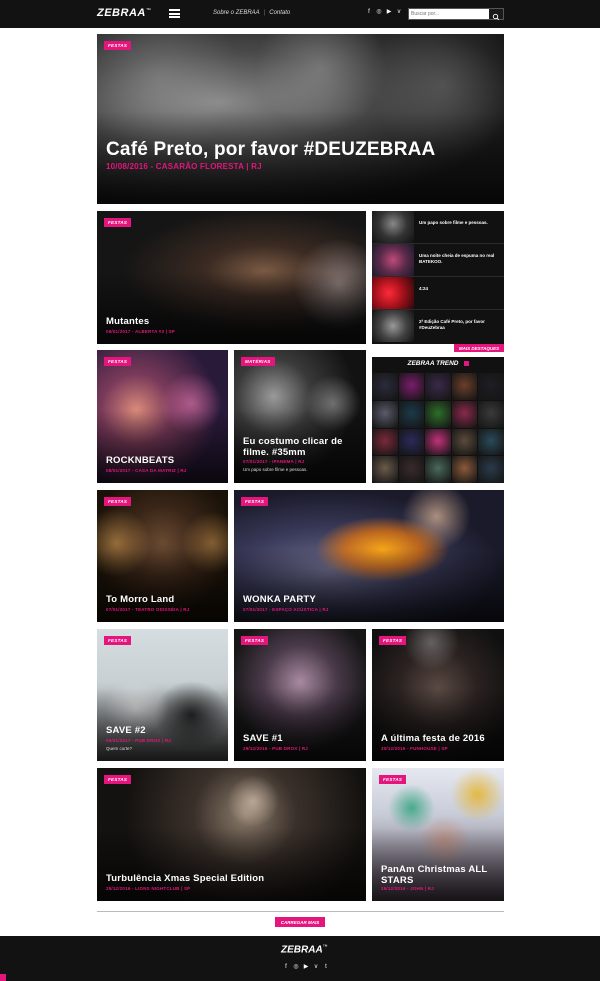 The height and width of the screenshot is (981, 600). What do you see at coordinates (279, 600) in the screenshot?
I see `post-title: WONKA PARTY` at bounding box center [279, 600].